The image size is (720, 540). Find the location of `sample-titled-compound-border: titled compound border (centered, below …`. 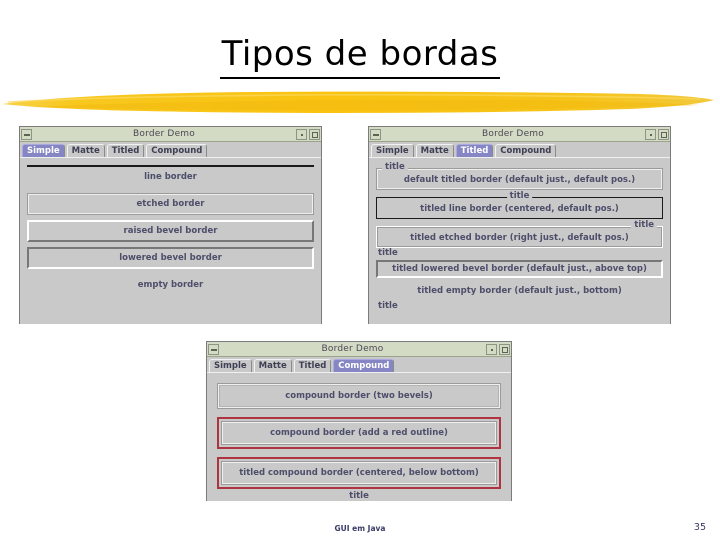

sample-titled-compound-border: titled compound border (centered, below … is located at coordinates (359, 479).